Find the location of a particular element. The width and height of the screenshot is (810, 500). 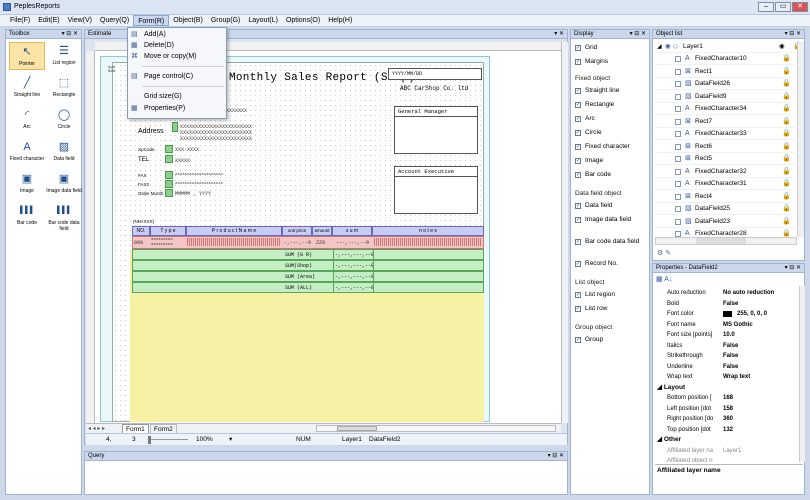

property-value: No auto reduction is located at coordinates (748, 293).